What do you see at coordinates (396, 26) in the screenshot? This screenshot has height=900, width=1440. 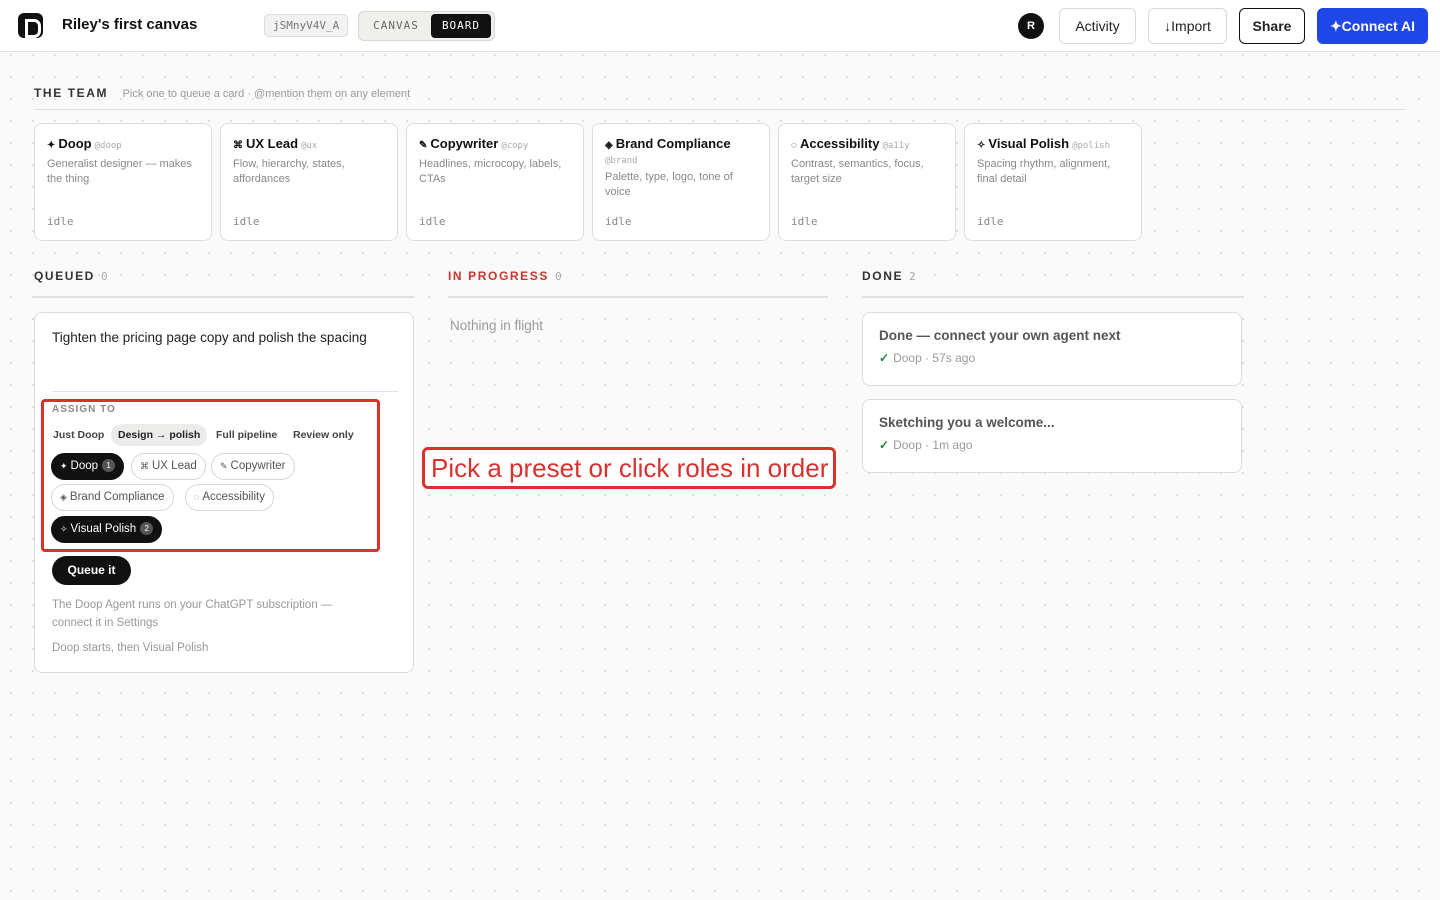 I see `tab-canvas: CANVAS` at bounding box center [396, 26].